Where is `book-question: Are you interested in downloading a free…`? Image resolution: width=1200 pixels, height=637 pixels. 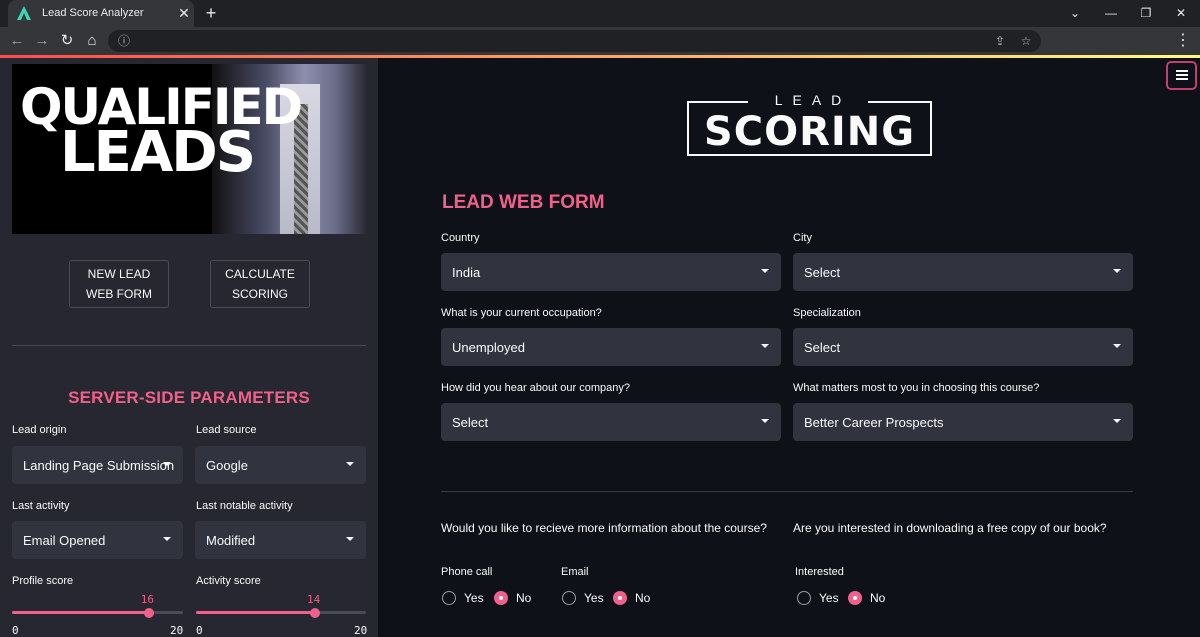 book-question: Are you interested in downloading a free… is located at coordinates (950, 528).